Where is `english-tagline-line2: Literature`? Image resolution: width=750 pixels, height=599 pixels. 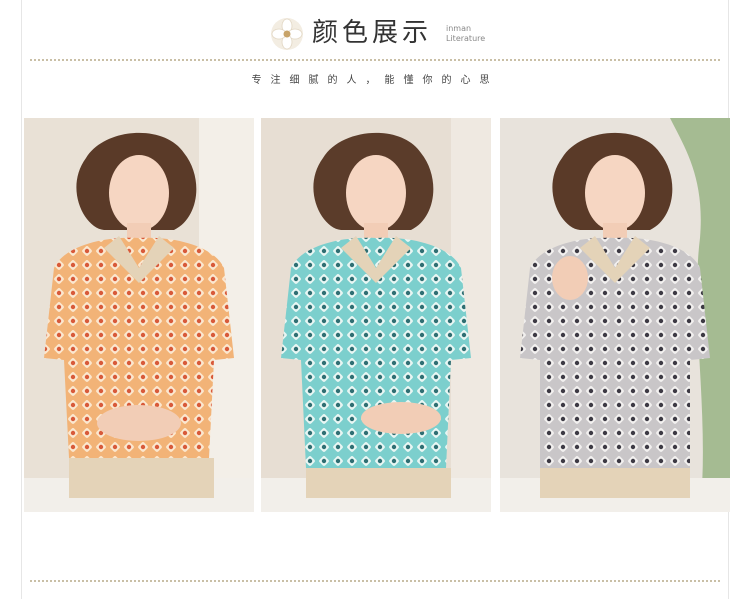
english-tagline-line2: Literature is located at coordinates (466, 38).